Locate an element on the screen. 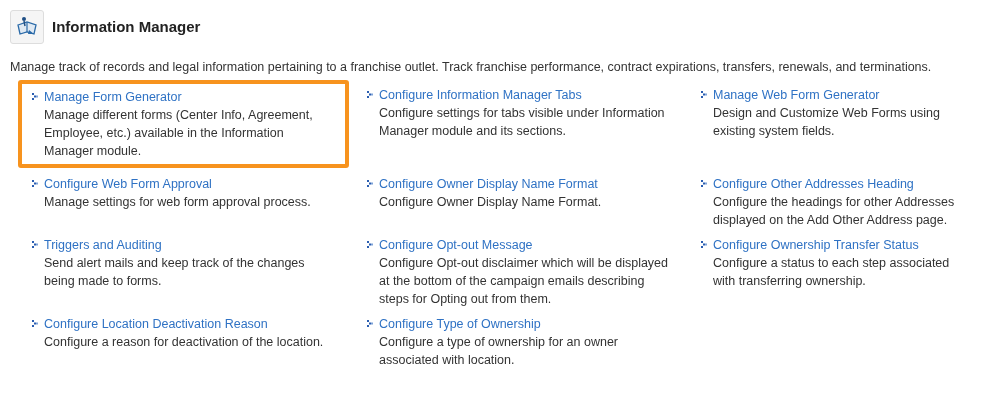  intro-text: Manage track of records and legal information pertaining to a franchise outlet. Track franchise performance, contract expirations, transfers, renewals, and terminations. is located at coordinates (471, 67).